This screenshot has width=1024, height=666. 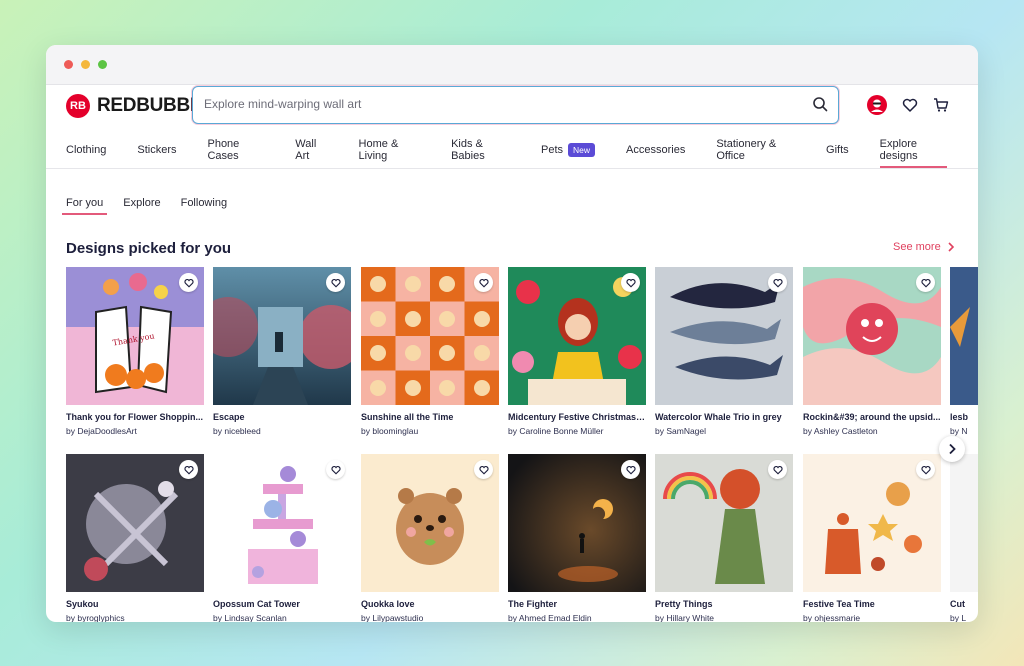 What do you see at coordinates (755, 150) in the screenshot?
I see `nav-stationery-office: Stationery & Office` at bounding box center [755, 150].